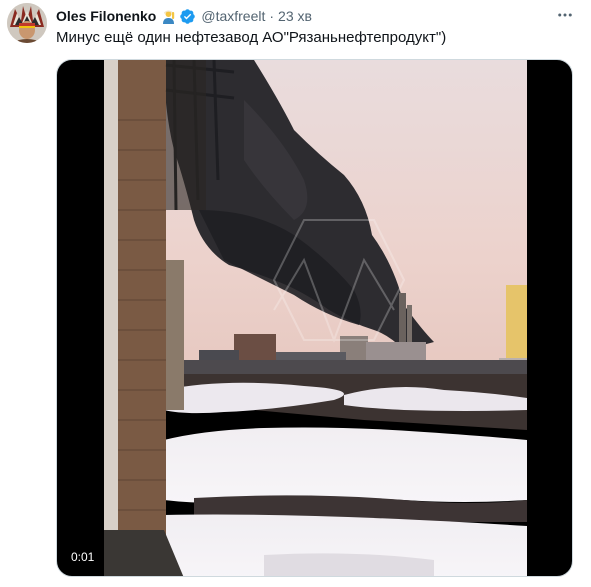 The image size is (591, 587). What do you see at coordinates (187, 16) in the screenshot?
I see `verified-badge-icon` at bounding box center [187, 16].